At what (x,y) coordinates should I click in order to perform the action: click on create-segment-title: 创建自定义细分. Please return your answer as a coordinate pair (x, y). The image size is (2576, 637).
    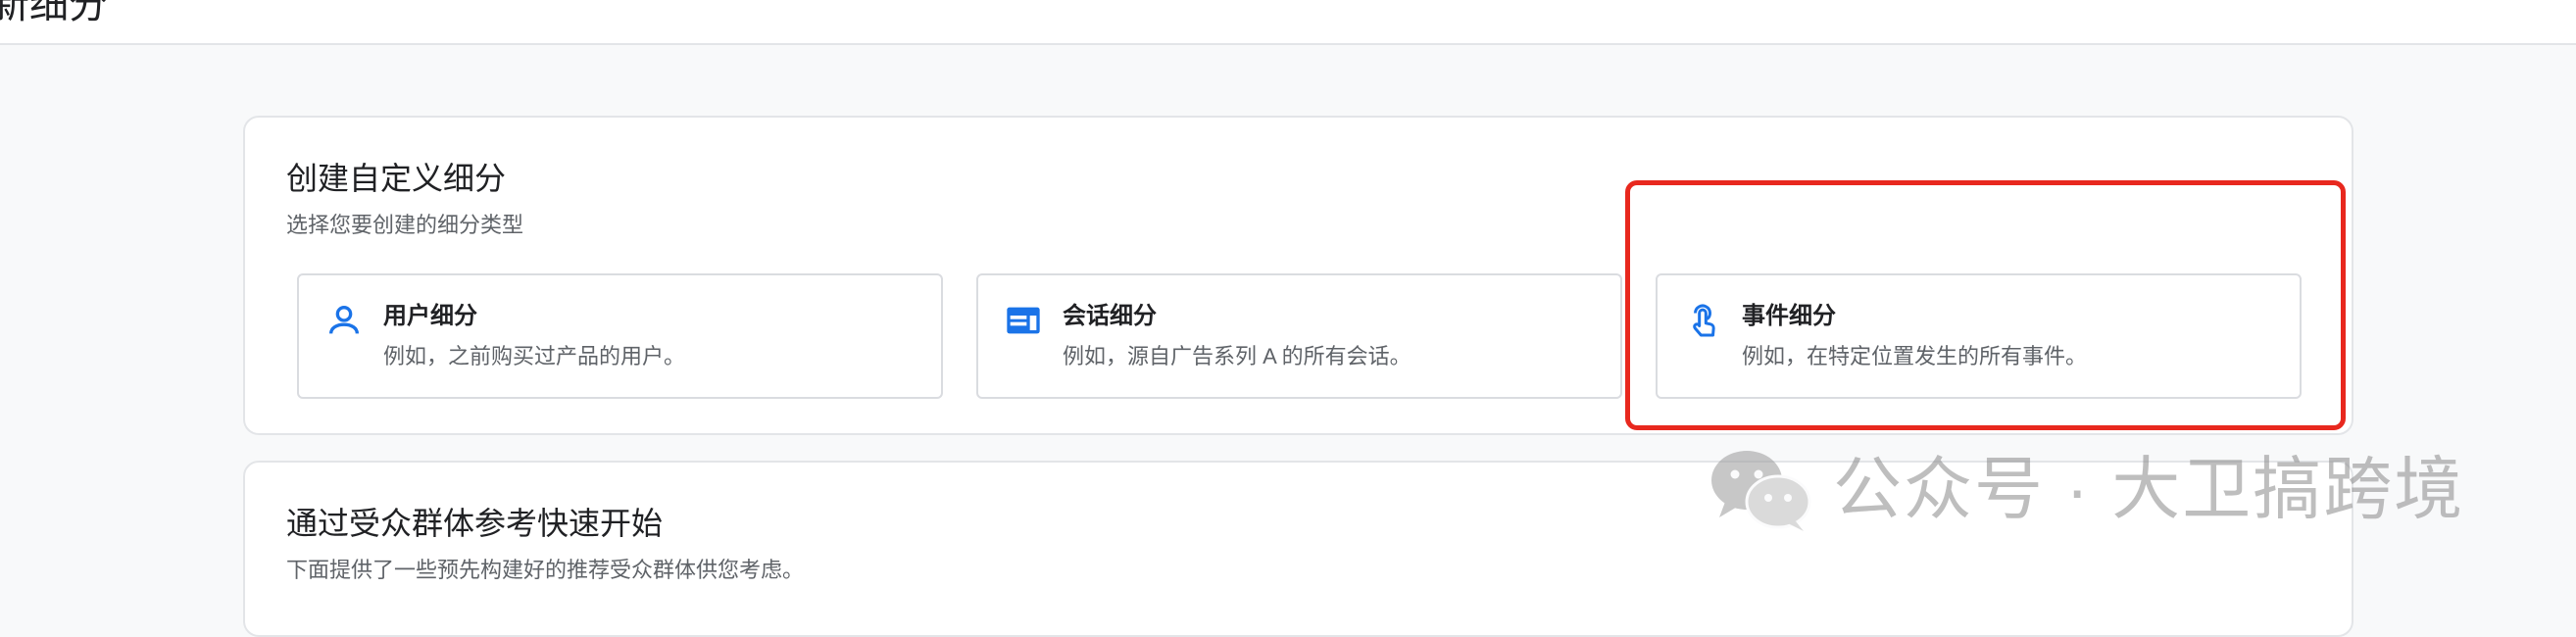
    Looking at the image, I should click on (396, 178).